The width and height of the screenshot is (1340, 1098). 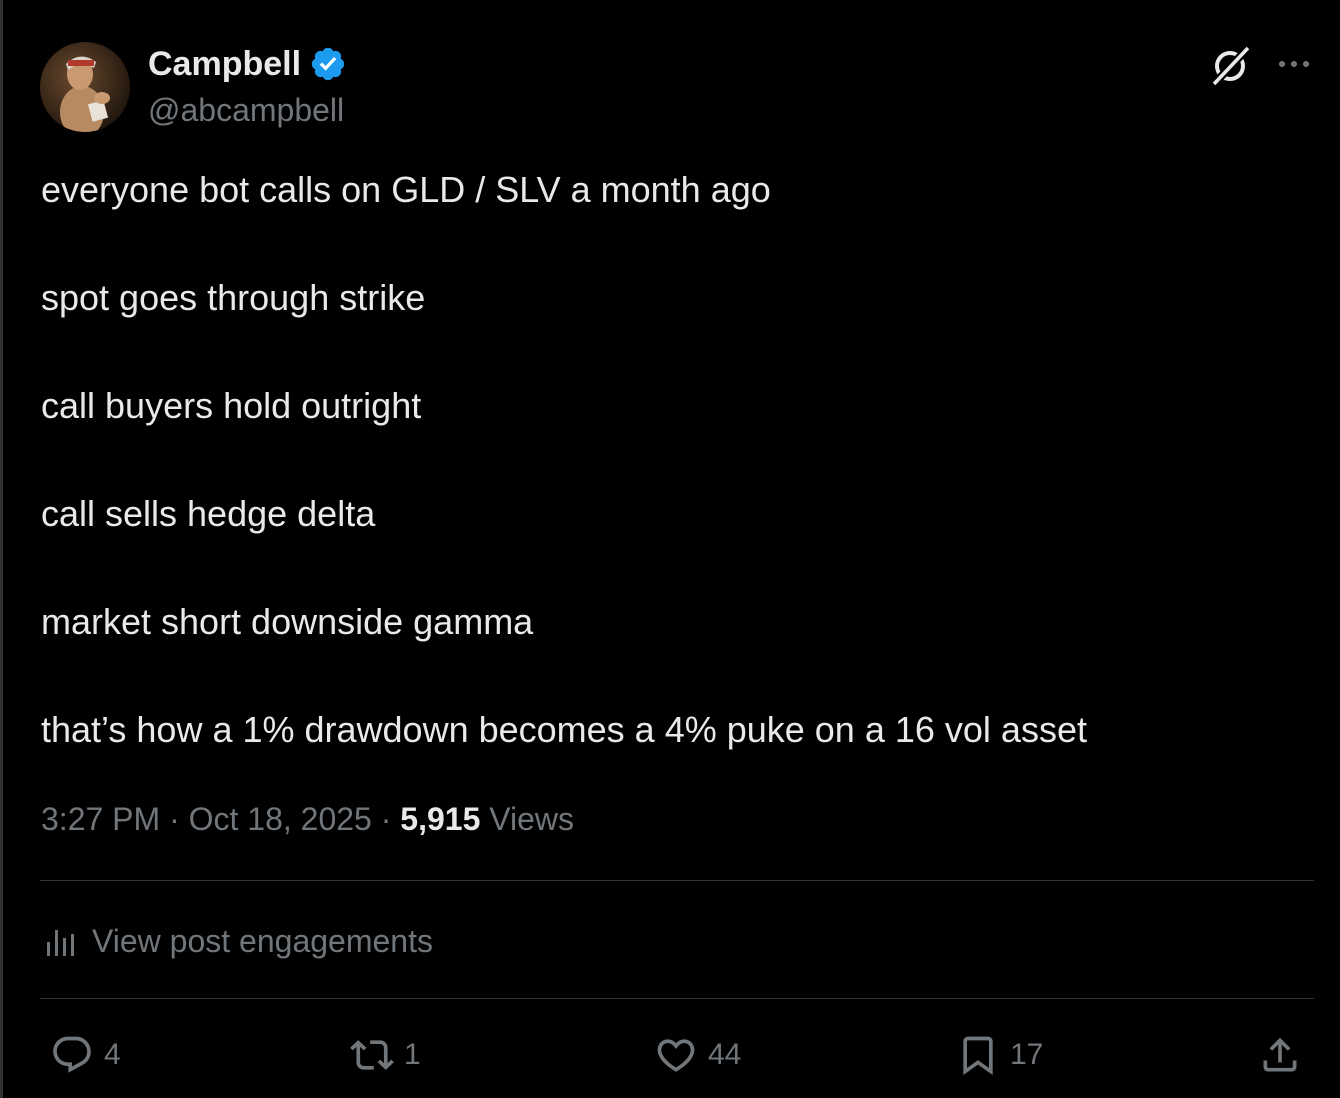 What do you see at coordinates (287, 621) in the screenshot?
I see `tweet-text-line: market short downside gamma` at bounding box center [287, 621].